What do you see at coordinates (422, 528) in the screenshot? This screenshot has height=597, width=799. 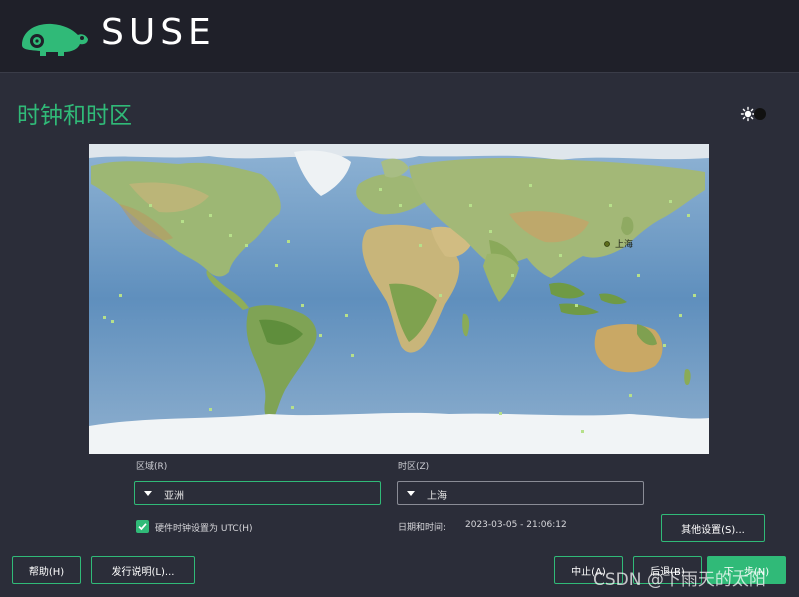 I see `datetime-label: 日期和时间:` at bounding box center [422, 528].